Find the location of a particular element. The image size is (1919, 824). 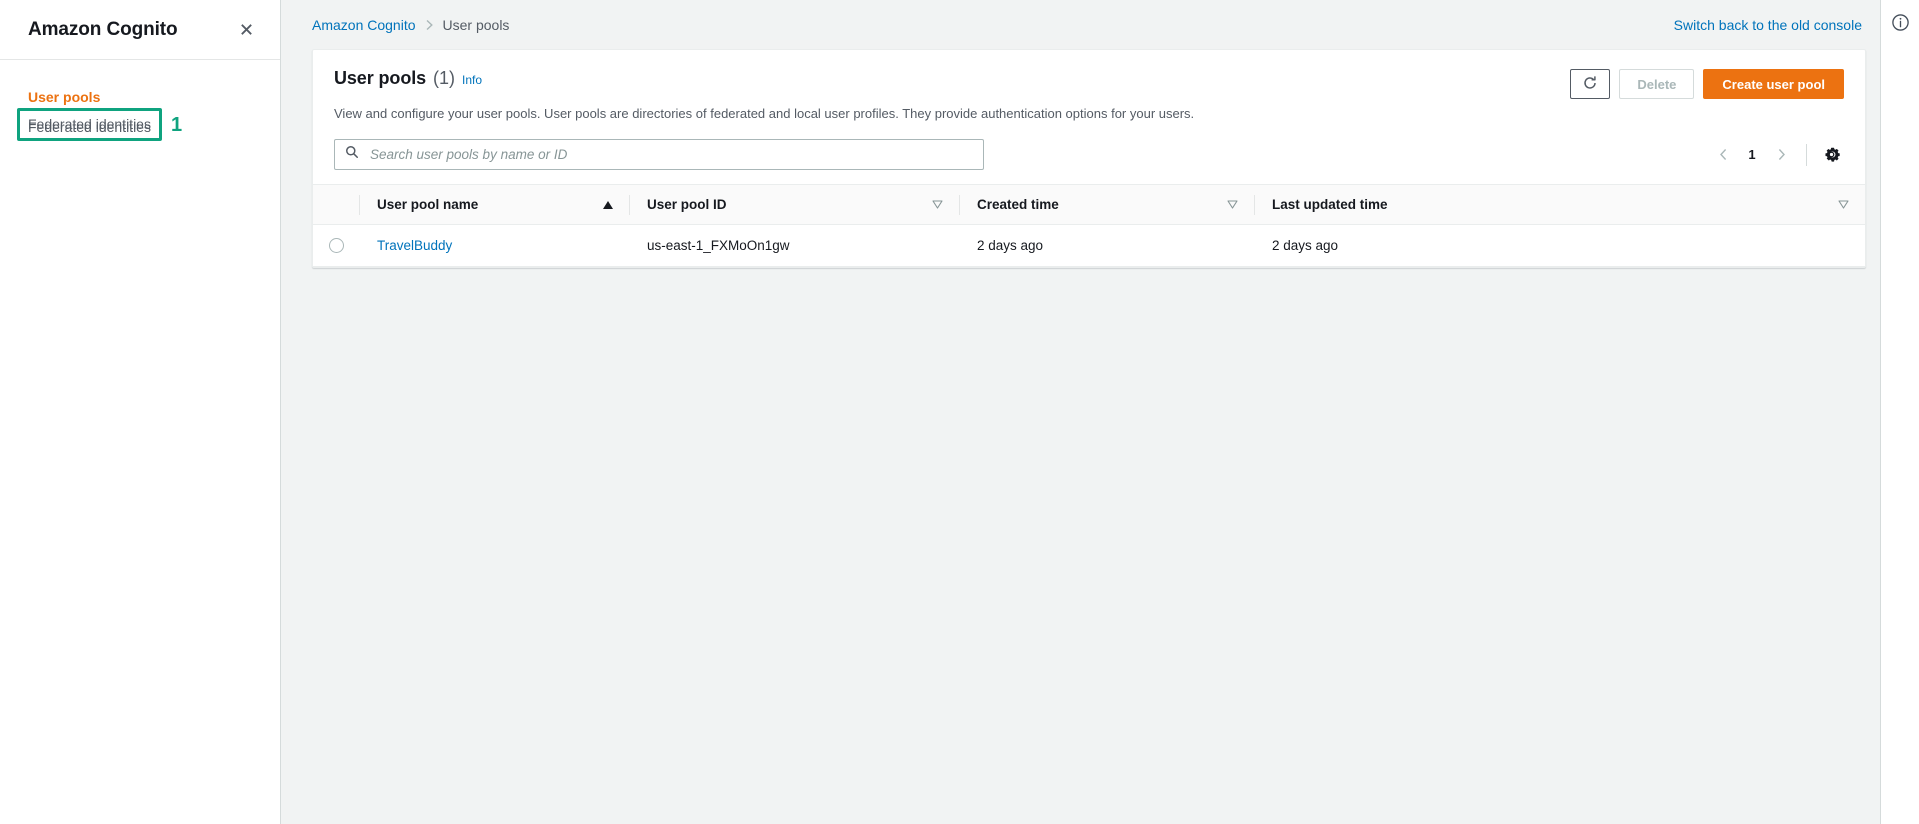

search-input is located at coordinates (670, 154).